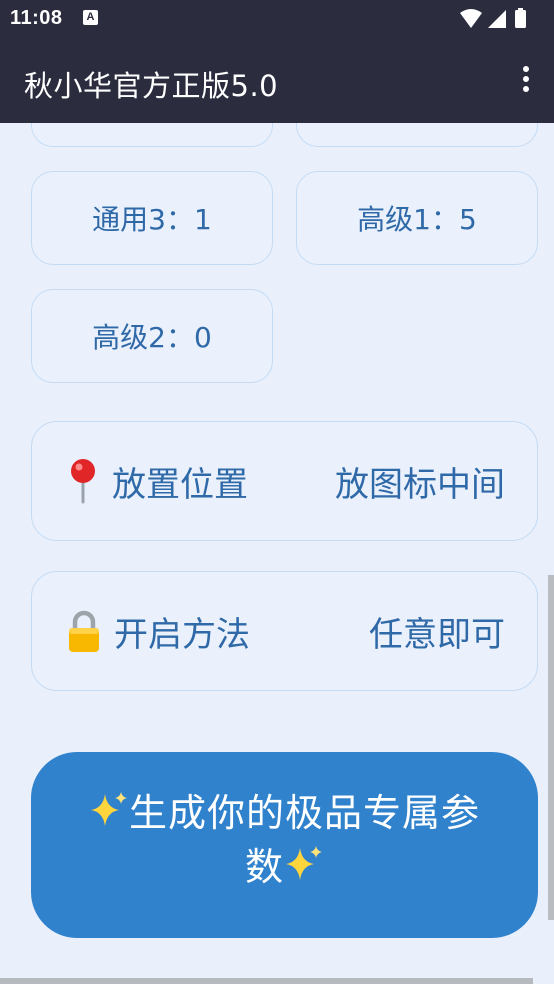 The width and height of the screenshot is (554, 984). What do you see at coordinates (83, 481) in the screenshot?
I see `pushpin-icon` at bounding box center [83, 481].